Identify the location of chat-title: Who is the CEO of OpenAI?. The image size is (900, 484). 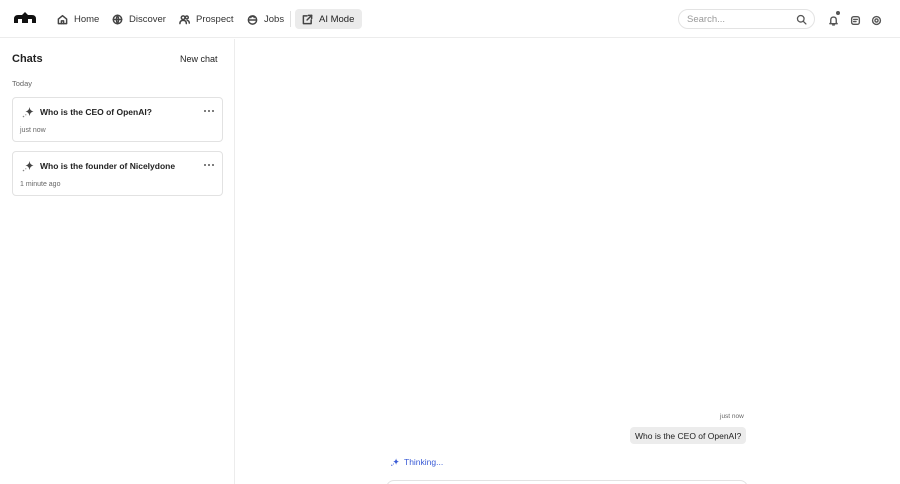
(96, 112).